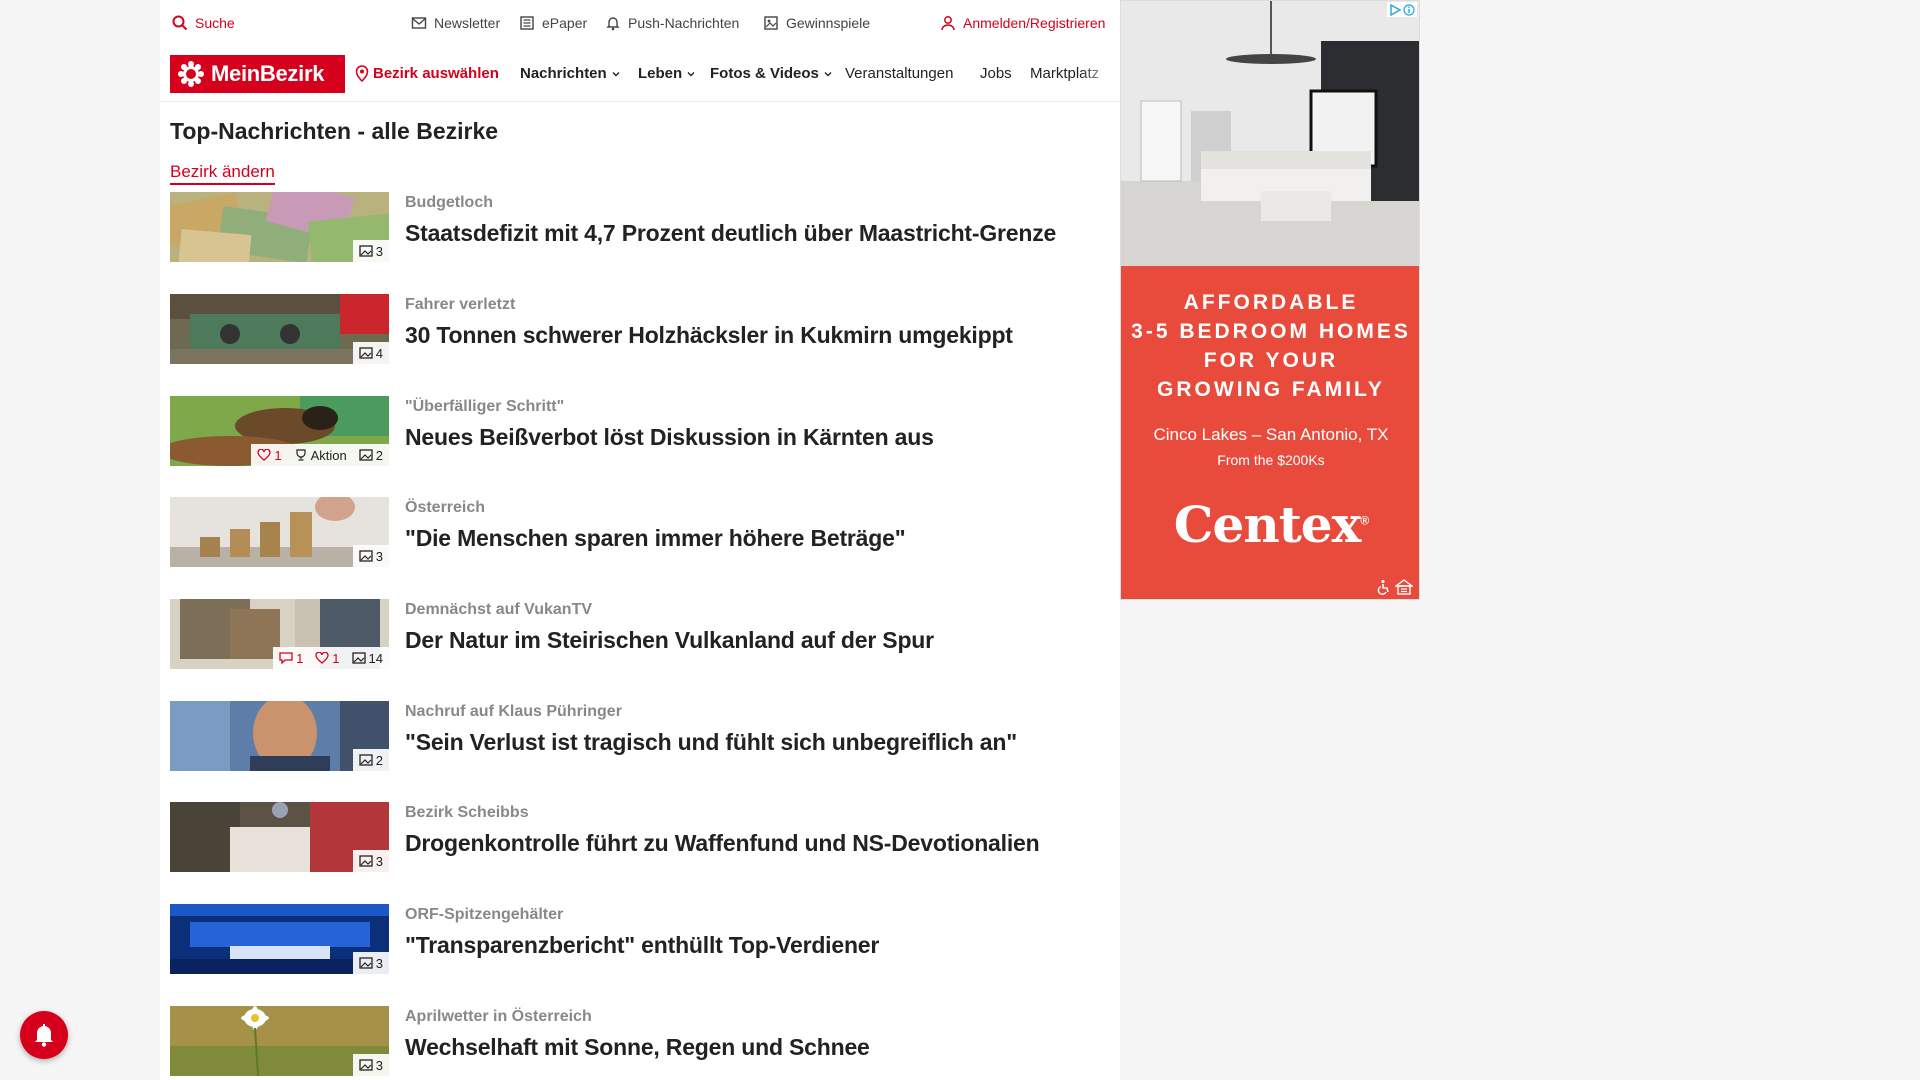 This screenshot has height=1080, width=1920. Describe the element at coordinates (449, 202) in the screenshot. I see `article-kicker: Budgetloch` at that location.